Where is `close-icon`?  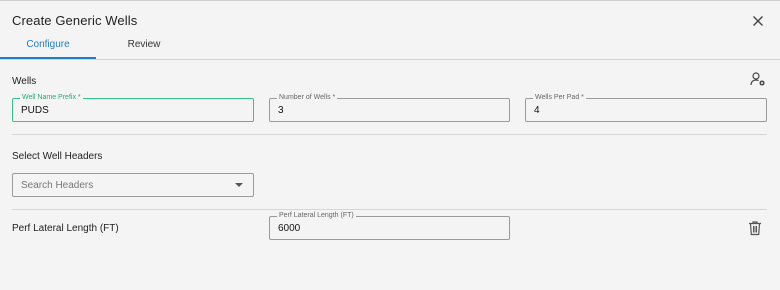 close-icon is located at coordinates (758, 21).